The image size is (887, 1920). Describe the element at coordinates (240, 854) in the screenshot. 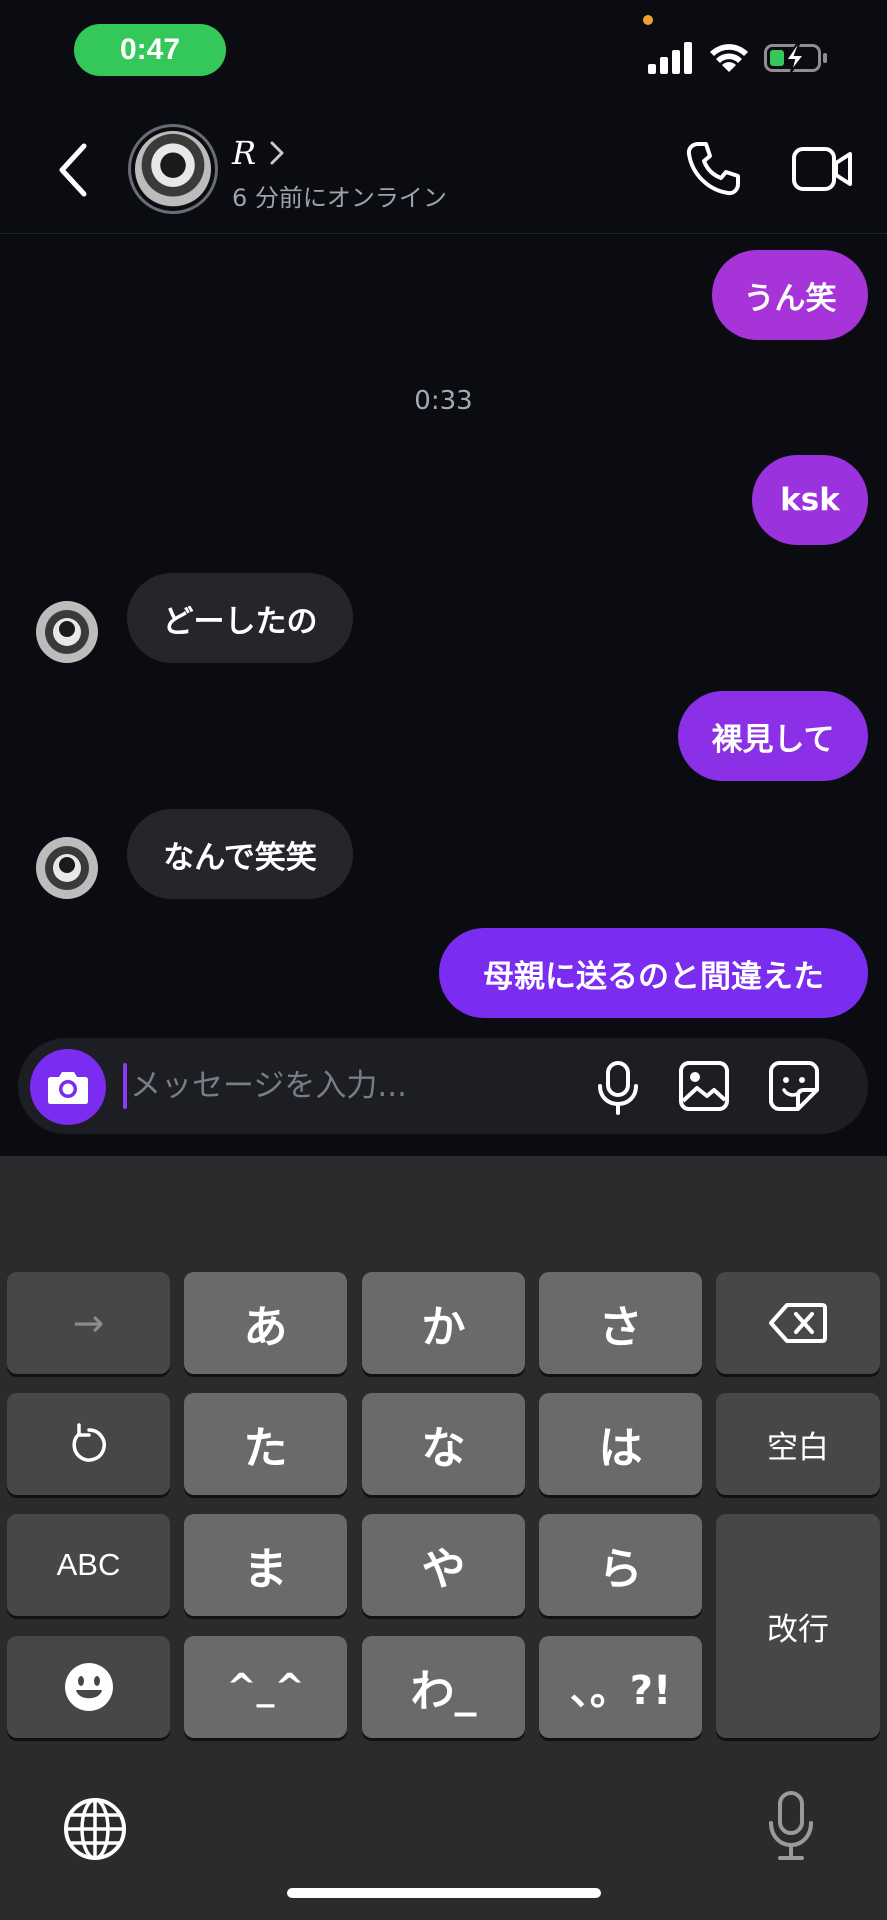

I see `received-message: なんで笑笑` at that location.